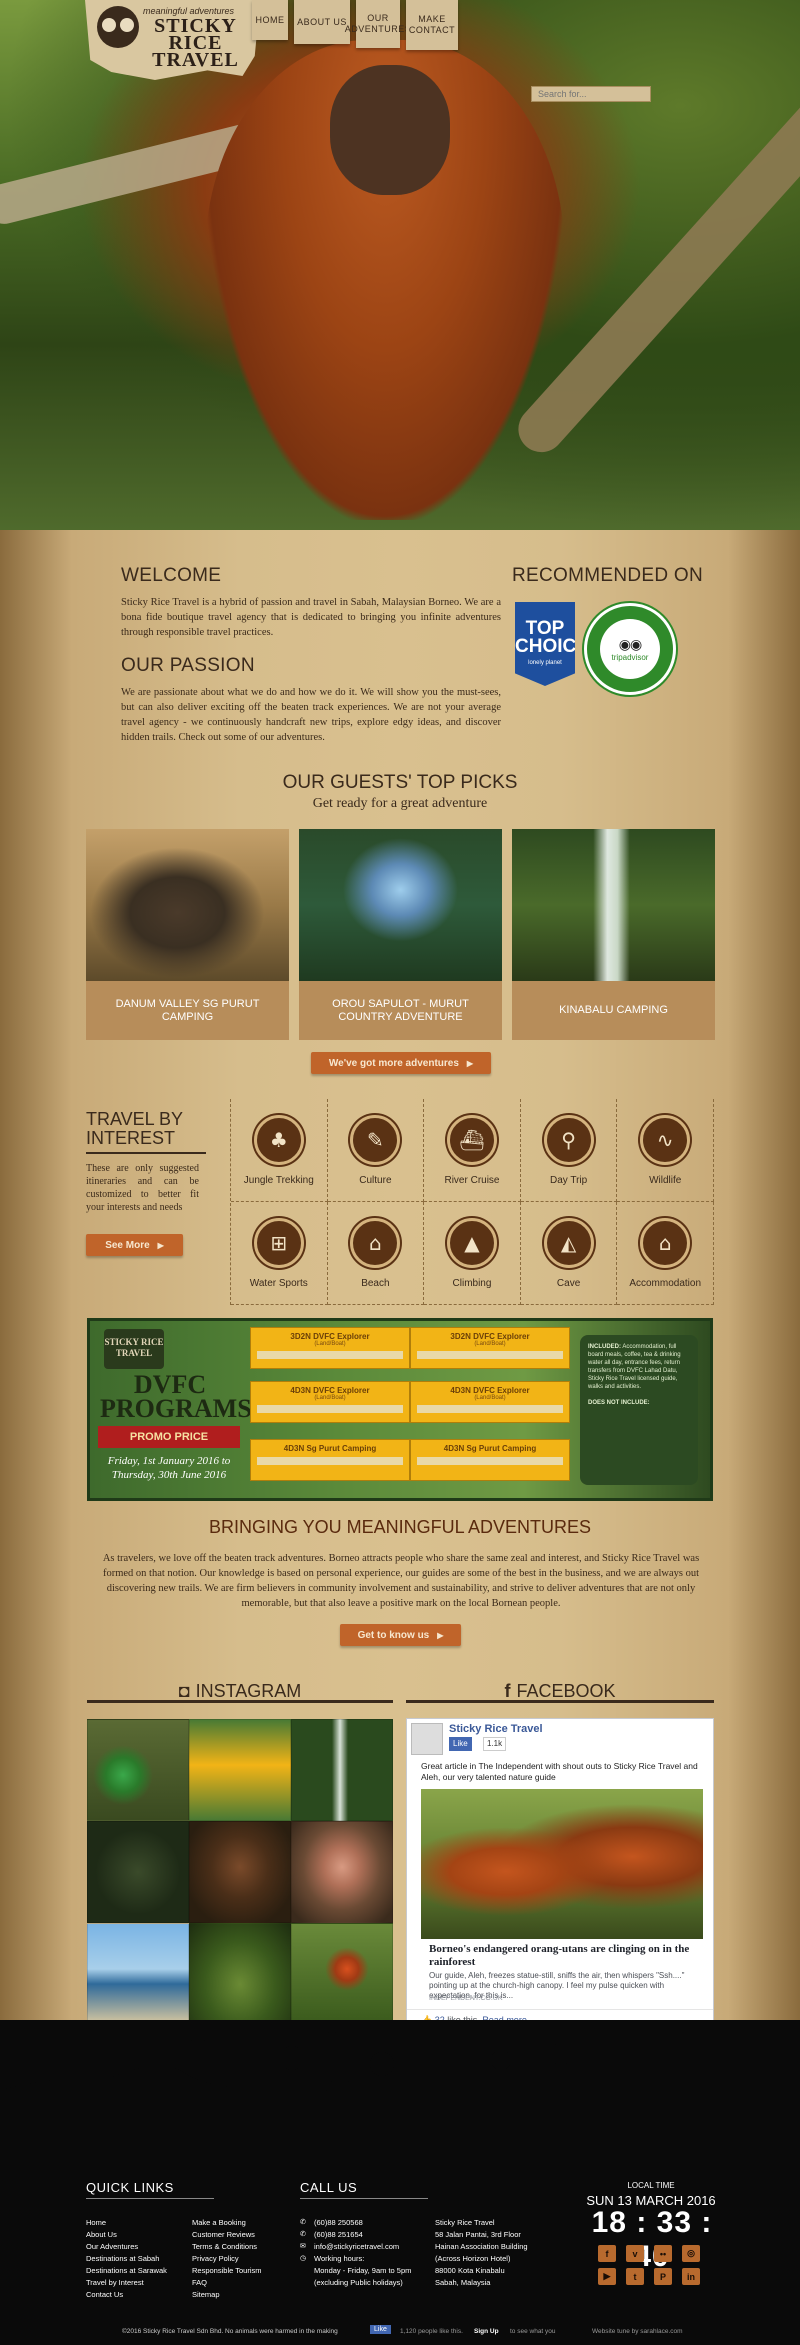  Describe the element at coordinates (496, 1729) in the screenshot. I see `page-name: Sticky Rice Travel` at that location.